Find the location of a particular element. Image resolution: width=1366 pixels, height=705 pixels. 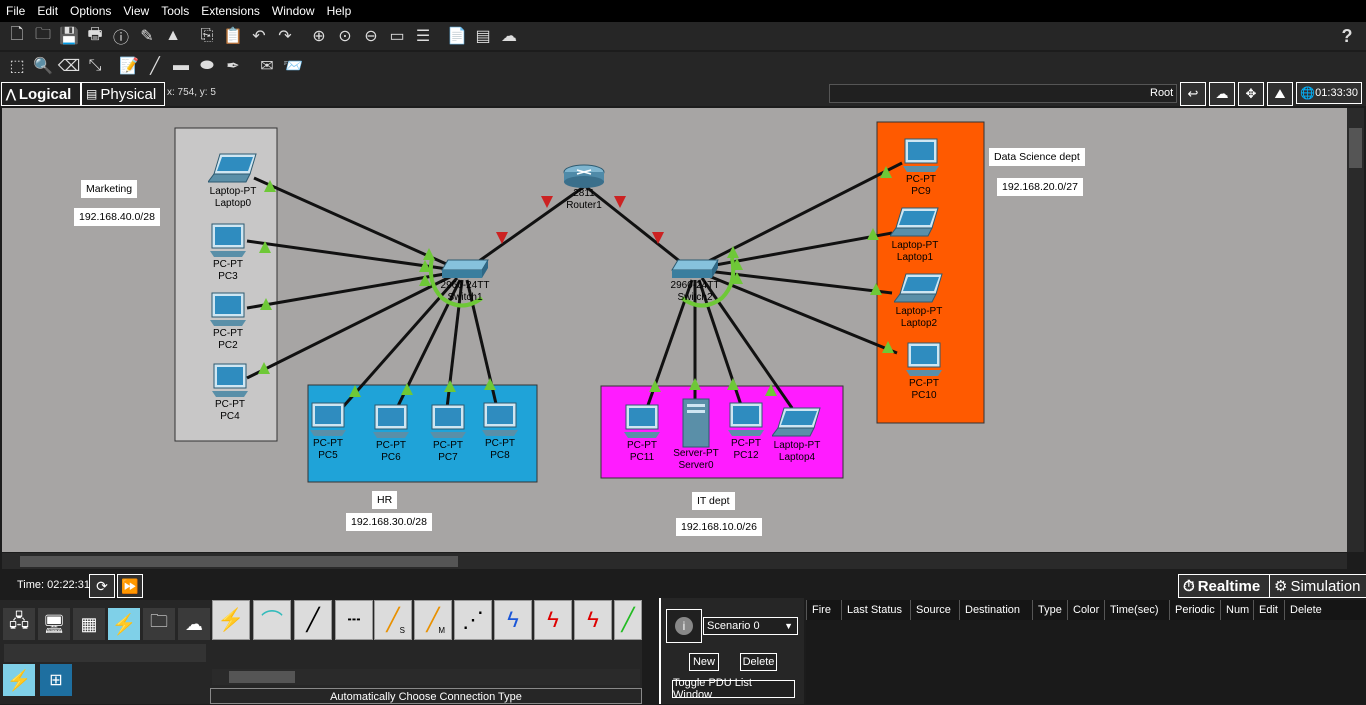

phone-connection-button: ⋰ is located at coordinates (473, 620).